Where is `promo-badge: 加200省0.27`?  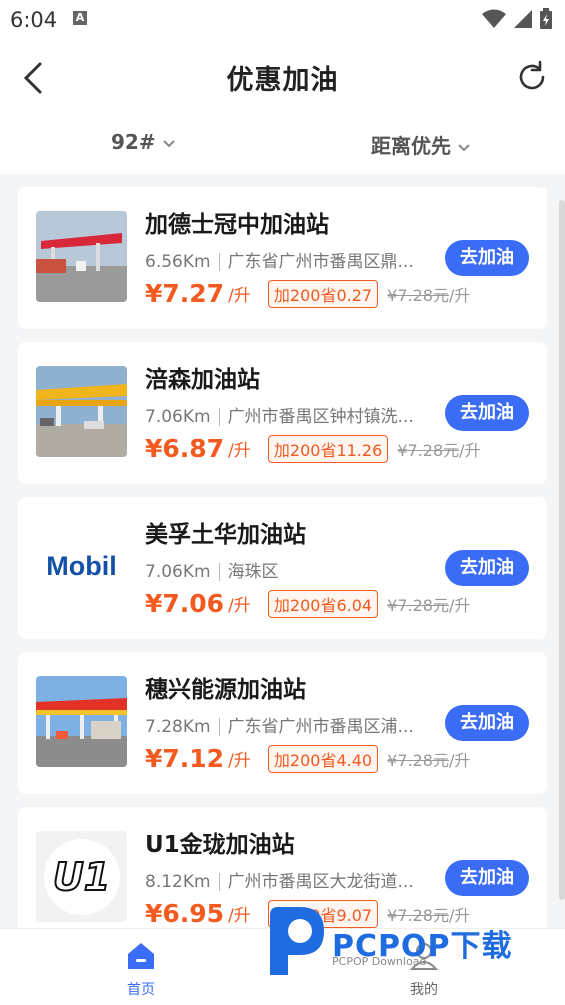 promo-badge: 加200省0.27 is located at coordinates (323, 293).